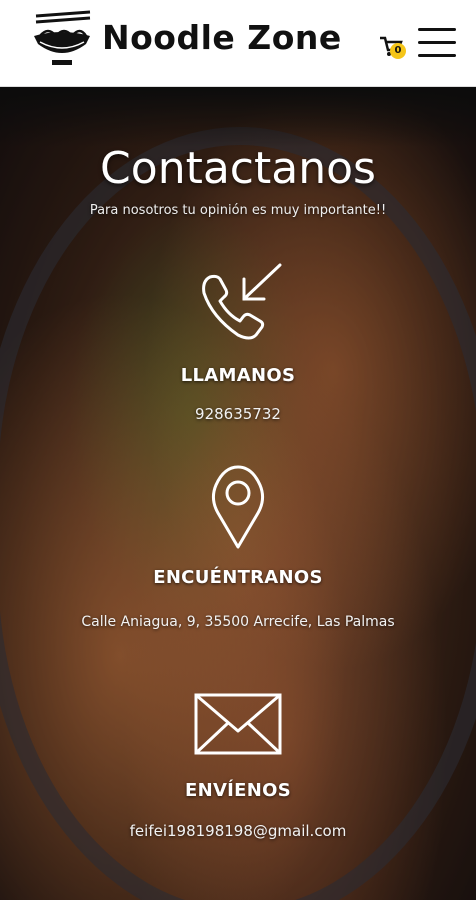  I want to click on find-us-label: ENCUÉNTRANOS, so click(238, 577).